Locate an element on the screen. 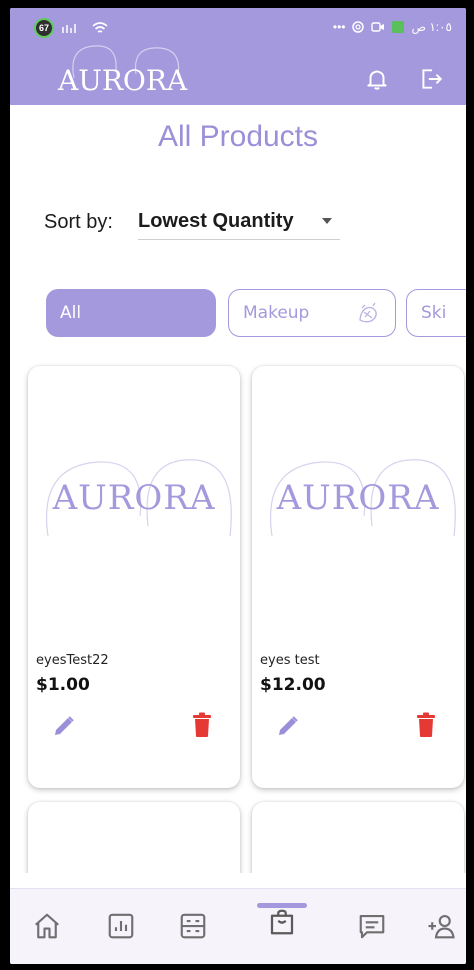 The height and width of the screenshot is (970, 474). status-right: ••• ١:٠٥ ص is located at coordinates (392, 27).